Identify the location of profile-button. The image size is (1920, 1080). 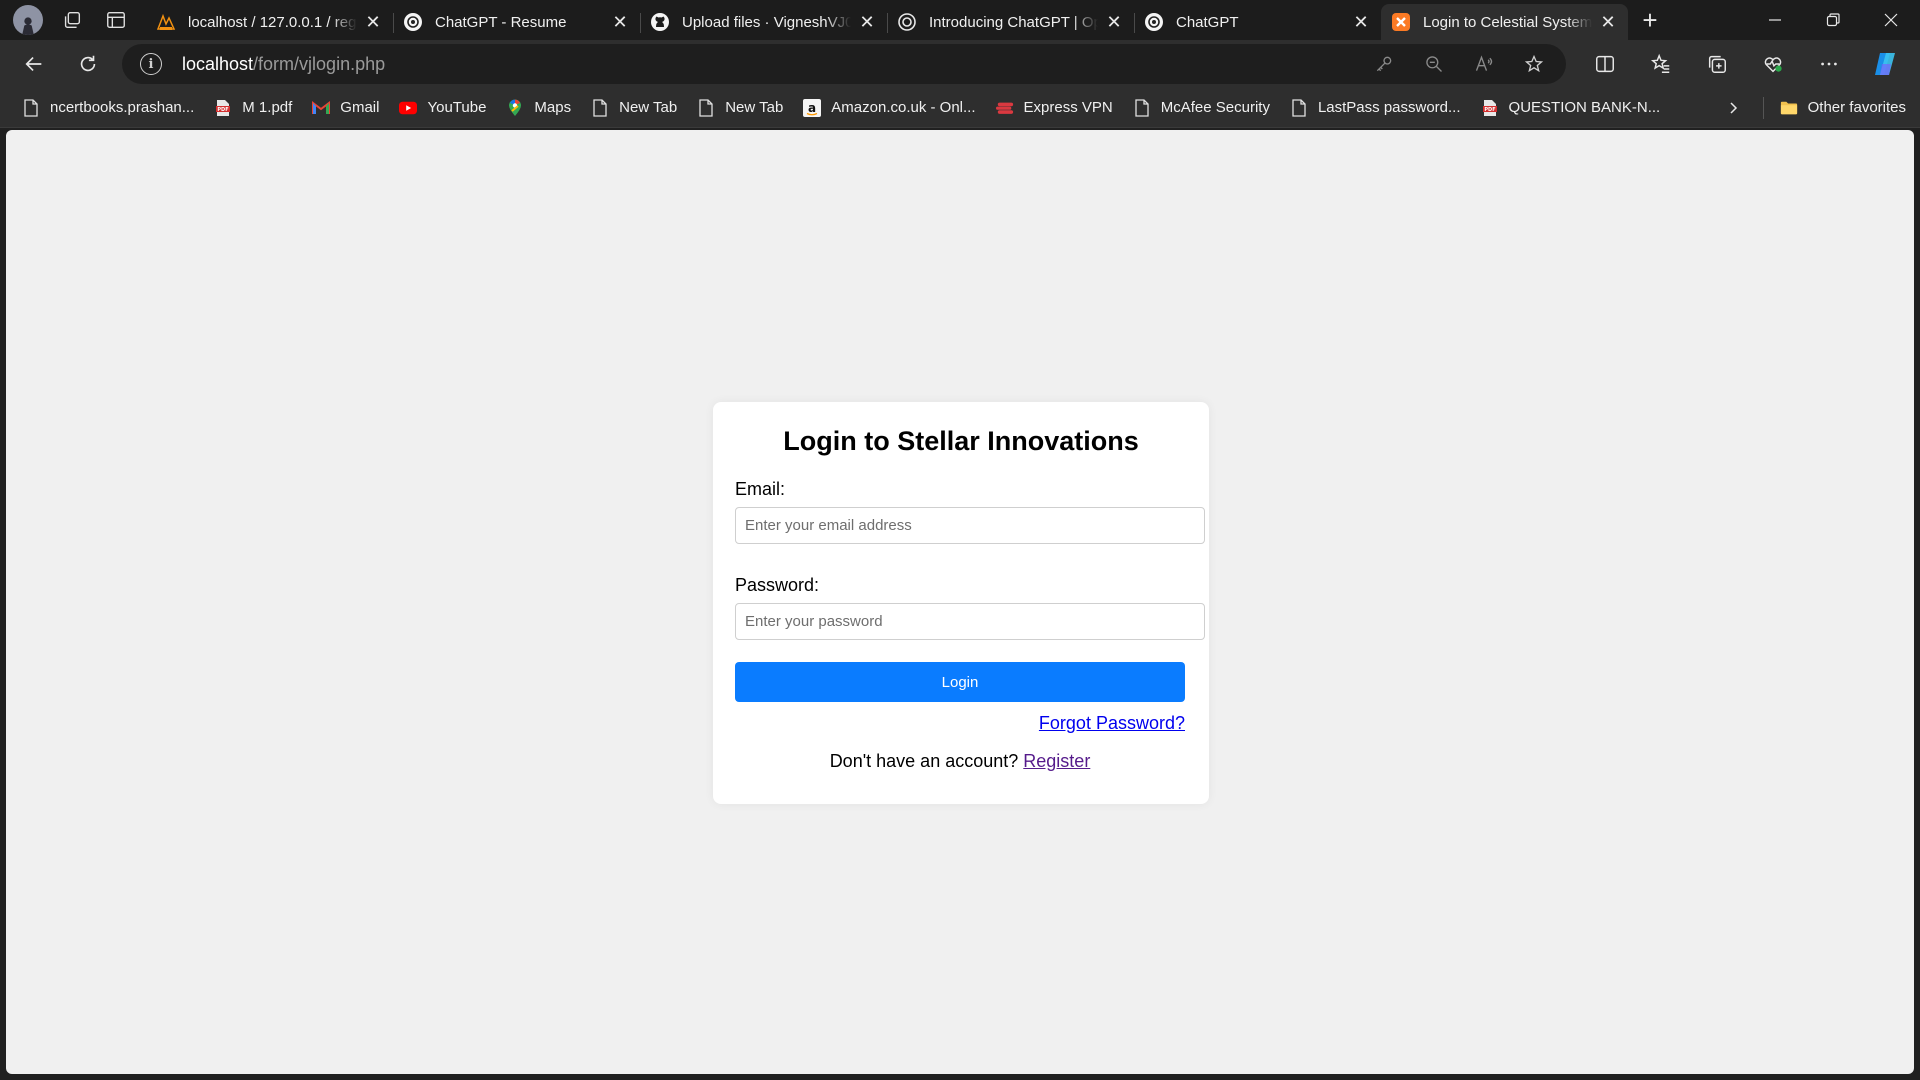
(28, 20).